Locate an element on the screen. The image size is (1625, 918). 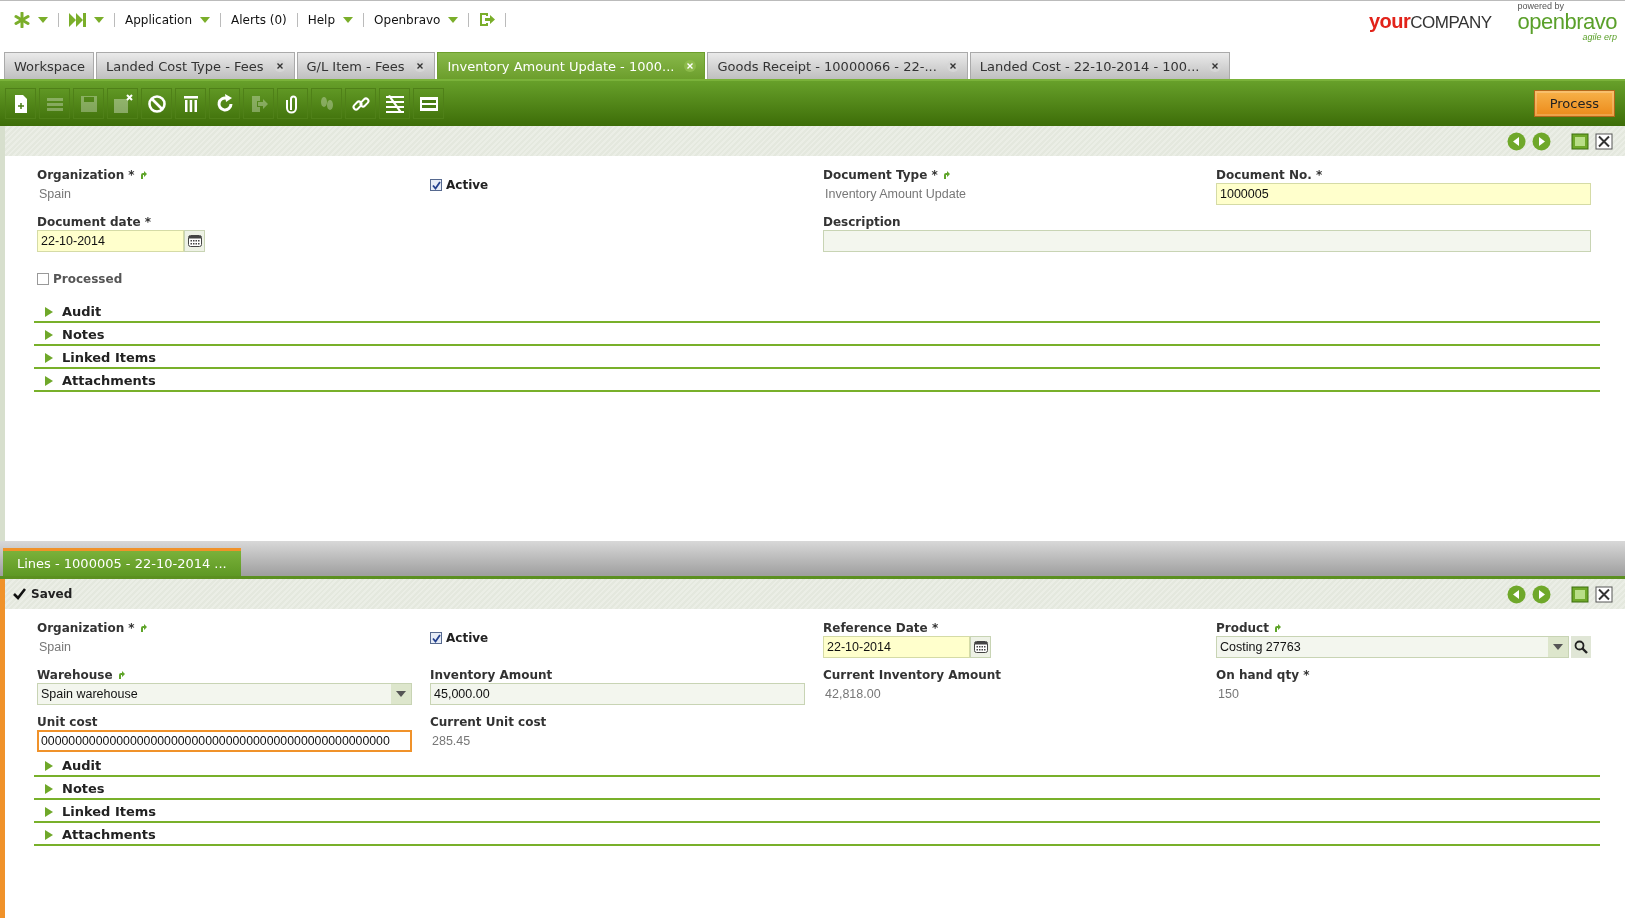
save-close-button is located at coordinates (122, 103).